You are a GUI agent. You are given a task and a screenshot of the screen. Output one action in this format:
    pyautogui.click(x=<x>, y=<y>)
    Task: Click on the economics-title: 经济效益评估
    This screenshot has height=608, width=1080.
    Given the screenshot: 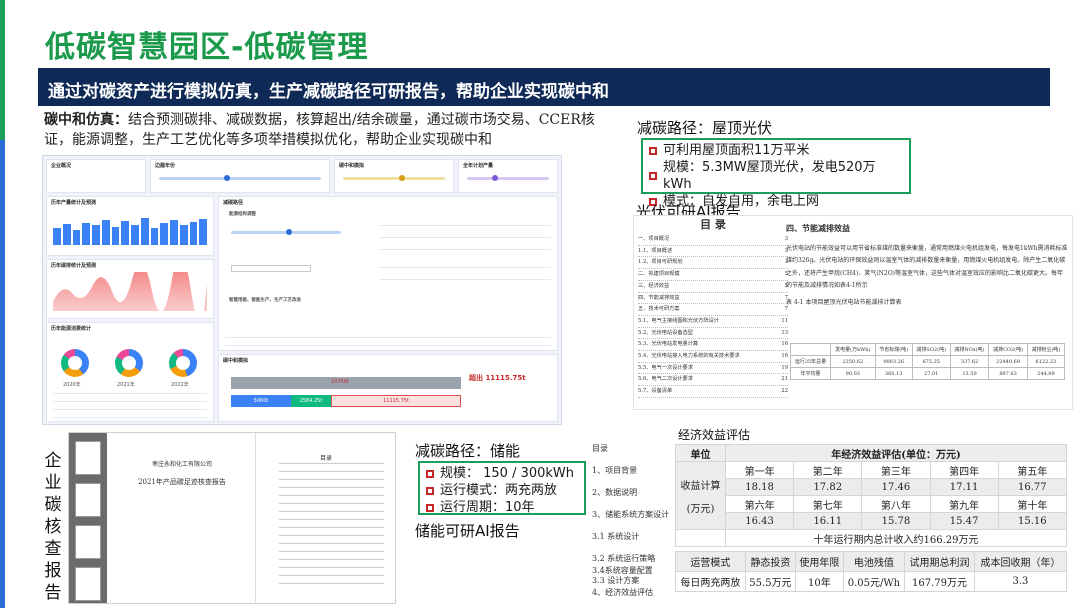 What is the action you would take?
    pyautogui.click(x=714, y=435)
    